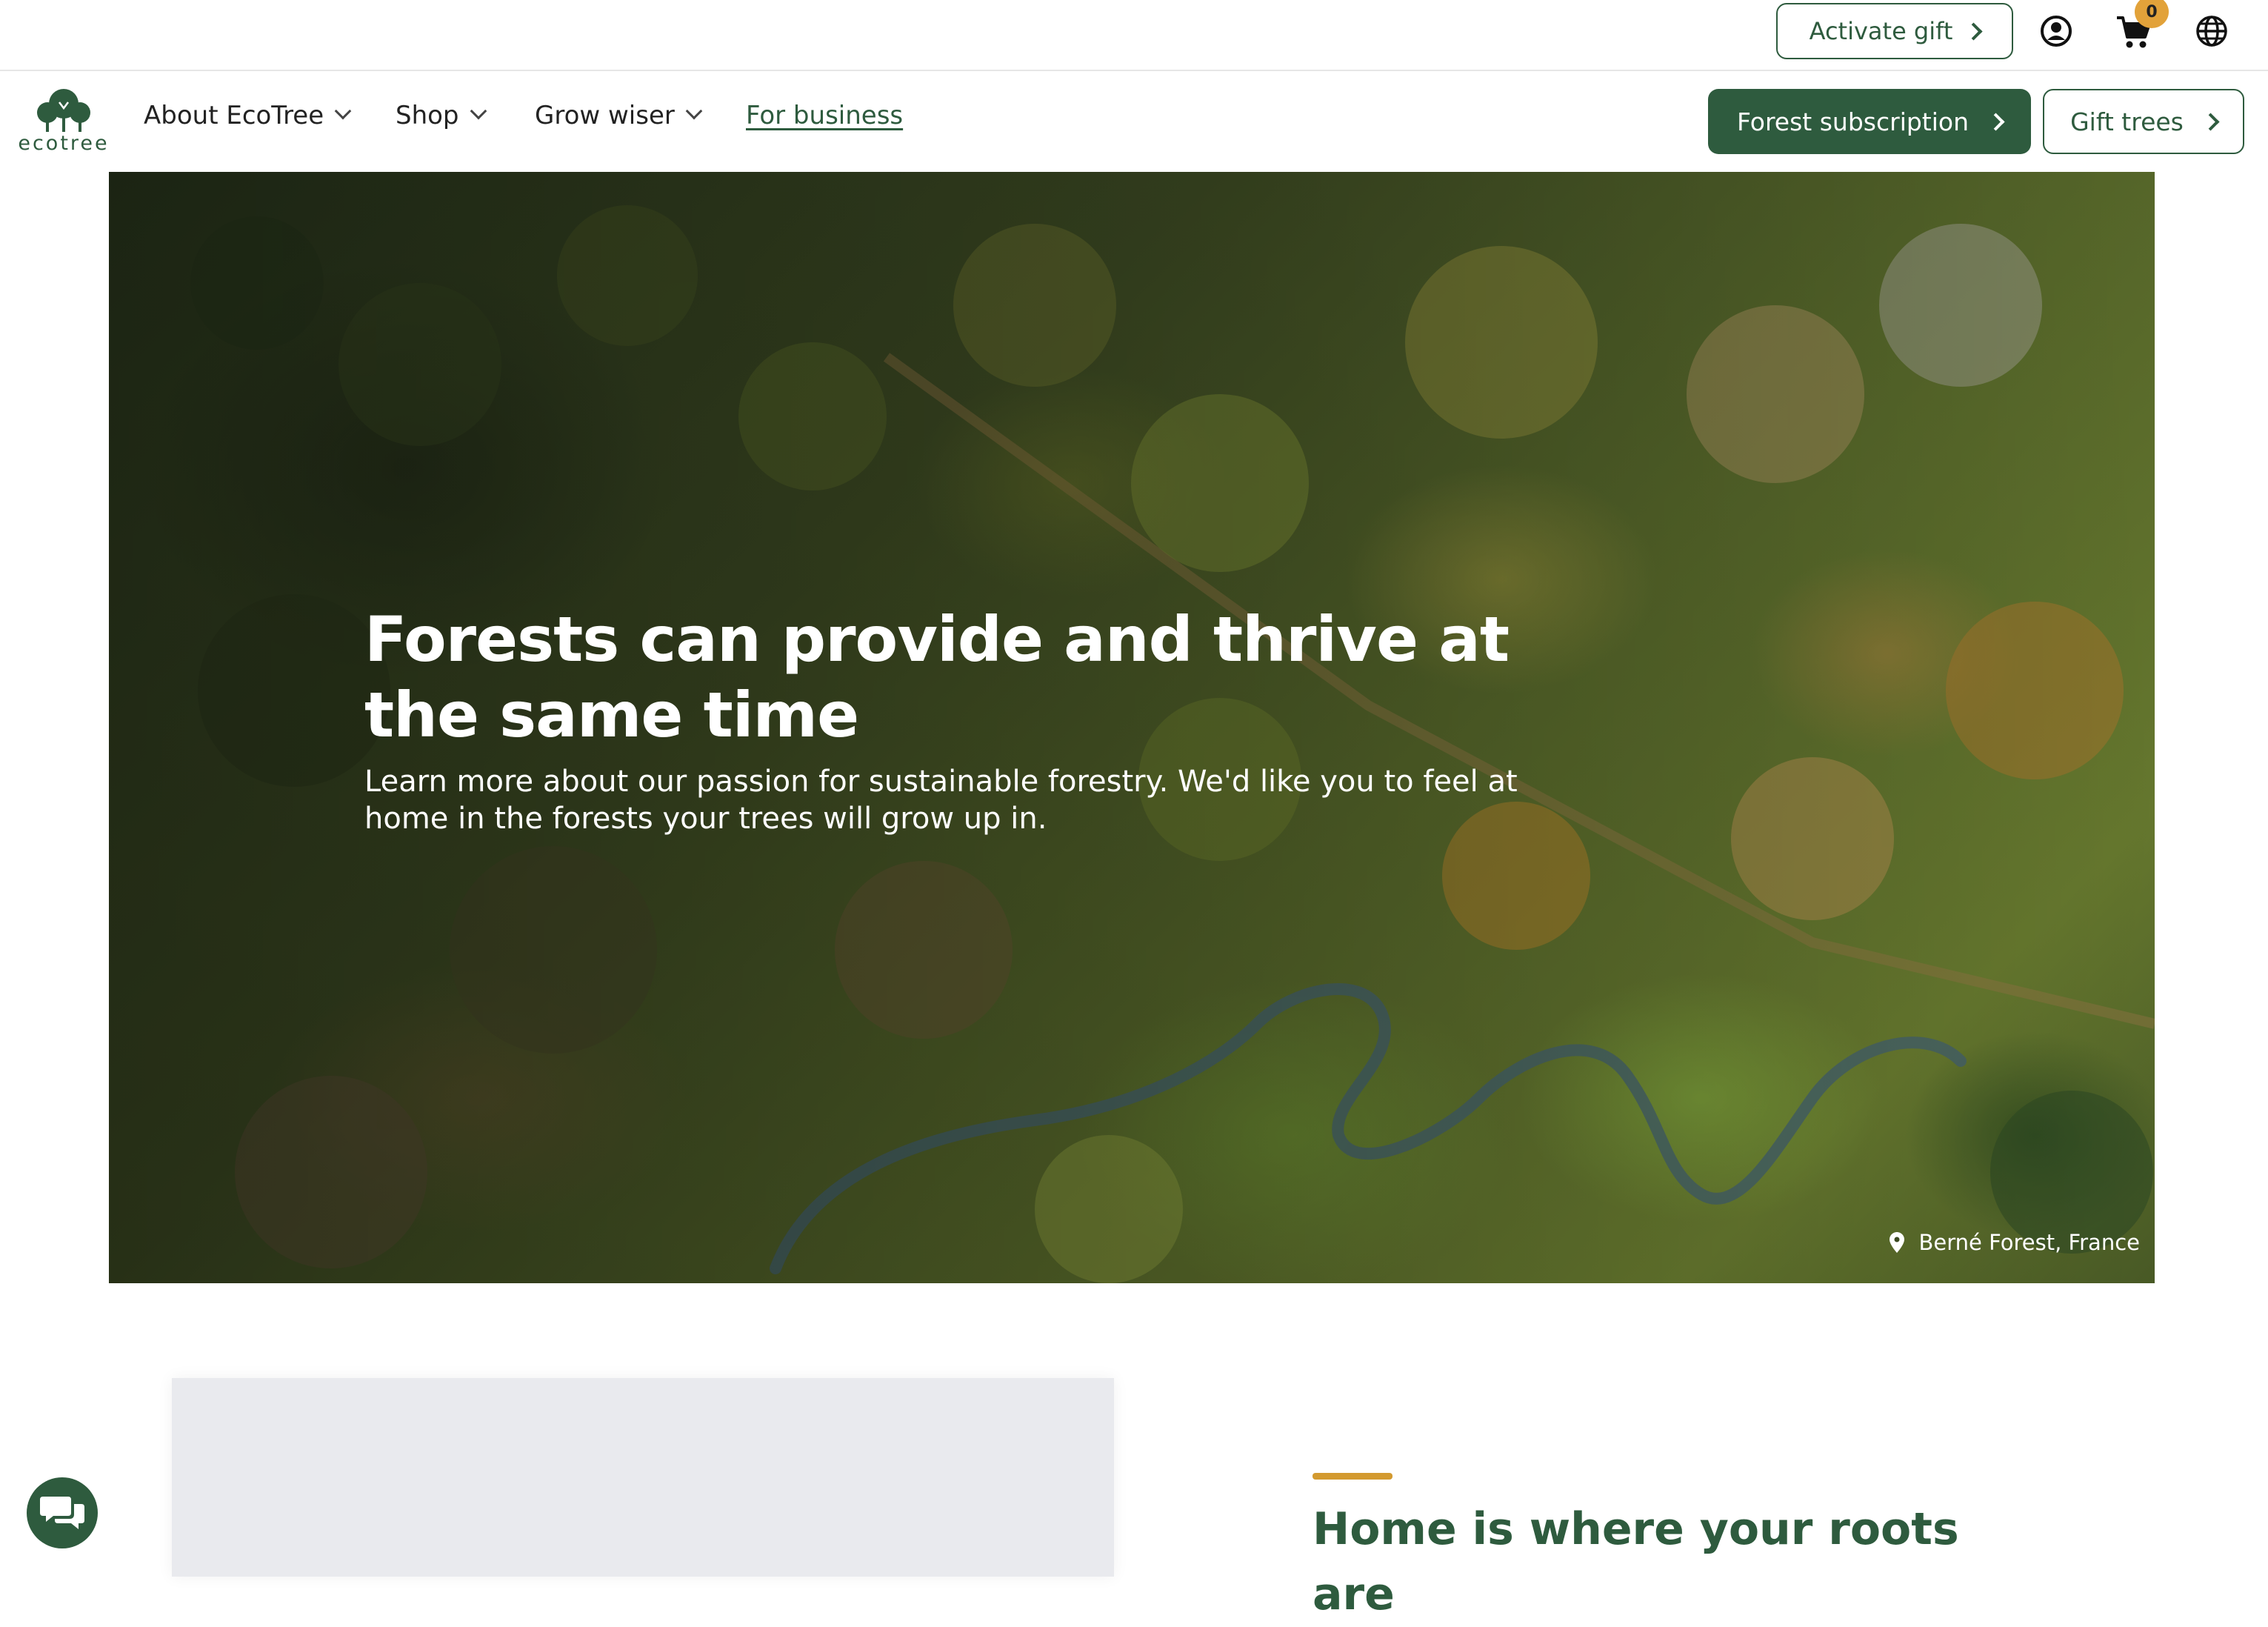 This screenshot has width=2268, height=1627. I want to click on nav-link-for-business: For business, so click(824, 116).